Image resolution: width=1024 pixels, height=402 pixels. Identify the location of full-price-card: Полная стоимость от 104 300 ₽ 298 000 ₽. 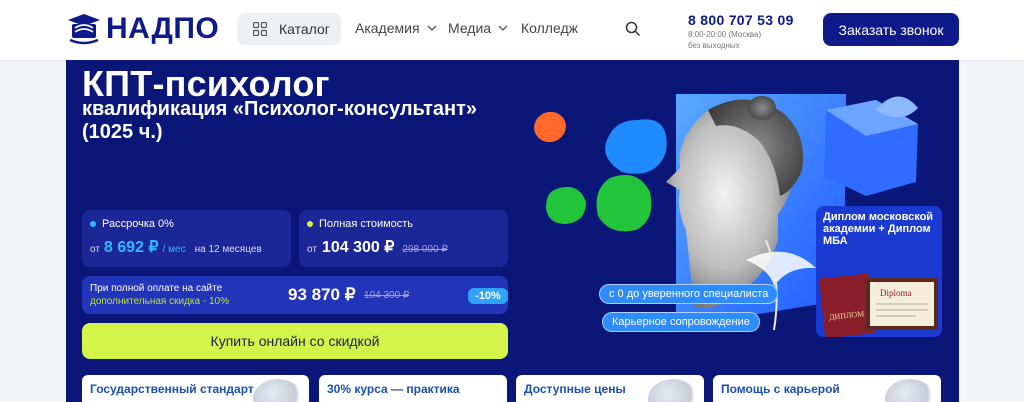
(403, 238).